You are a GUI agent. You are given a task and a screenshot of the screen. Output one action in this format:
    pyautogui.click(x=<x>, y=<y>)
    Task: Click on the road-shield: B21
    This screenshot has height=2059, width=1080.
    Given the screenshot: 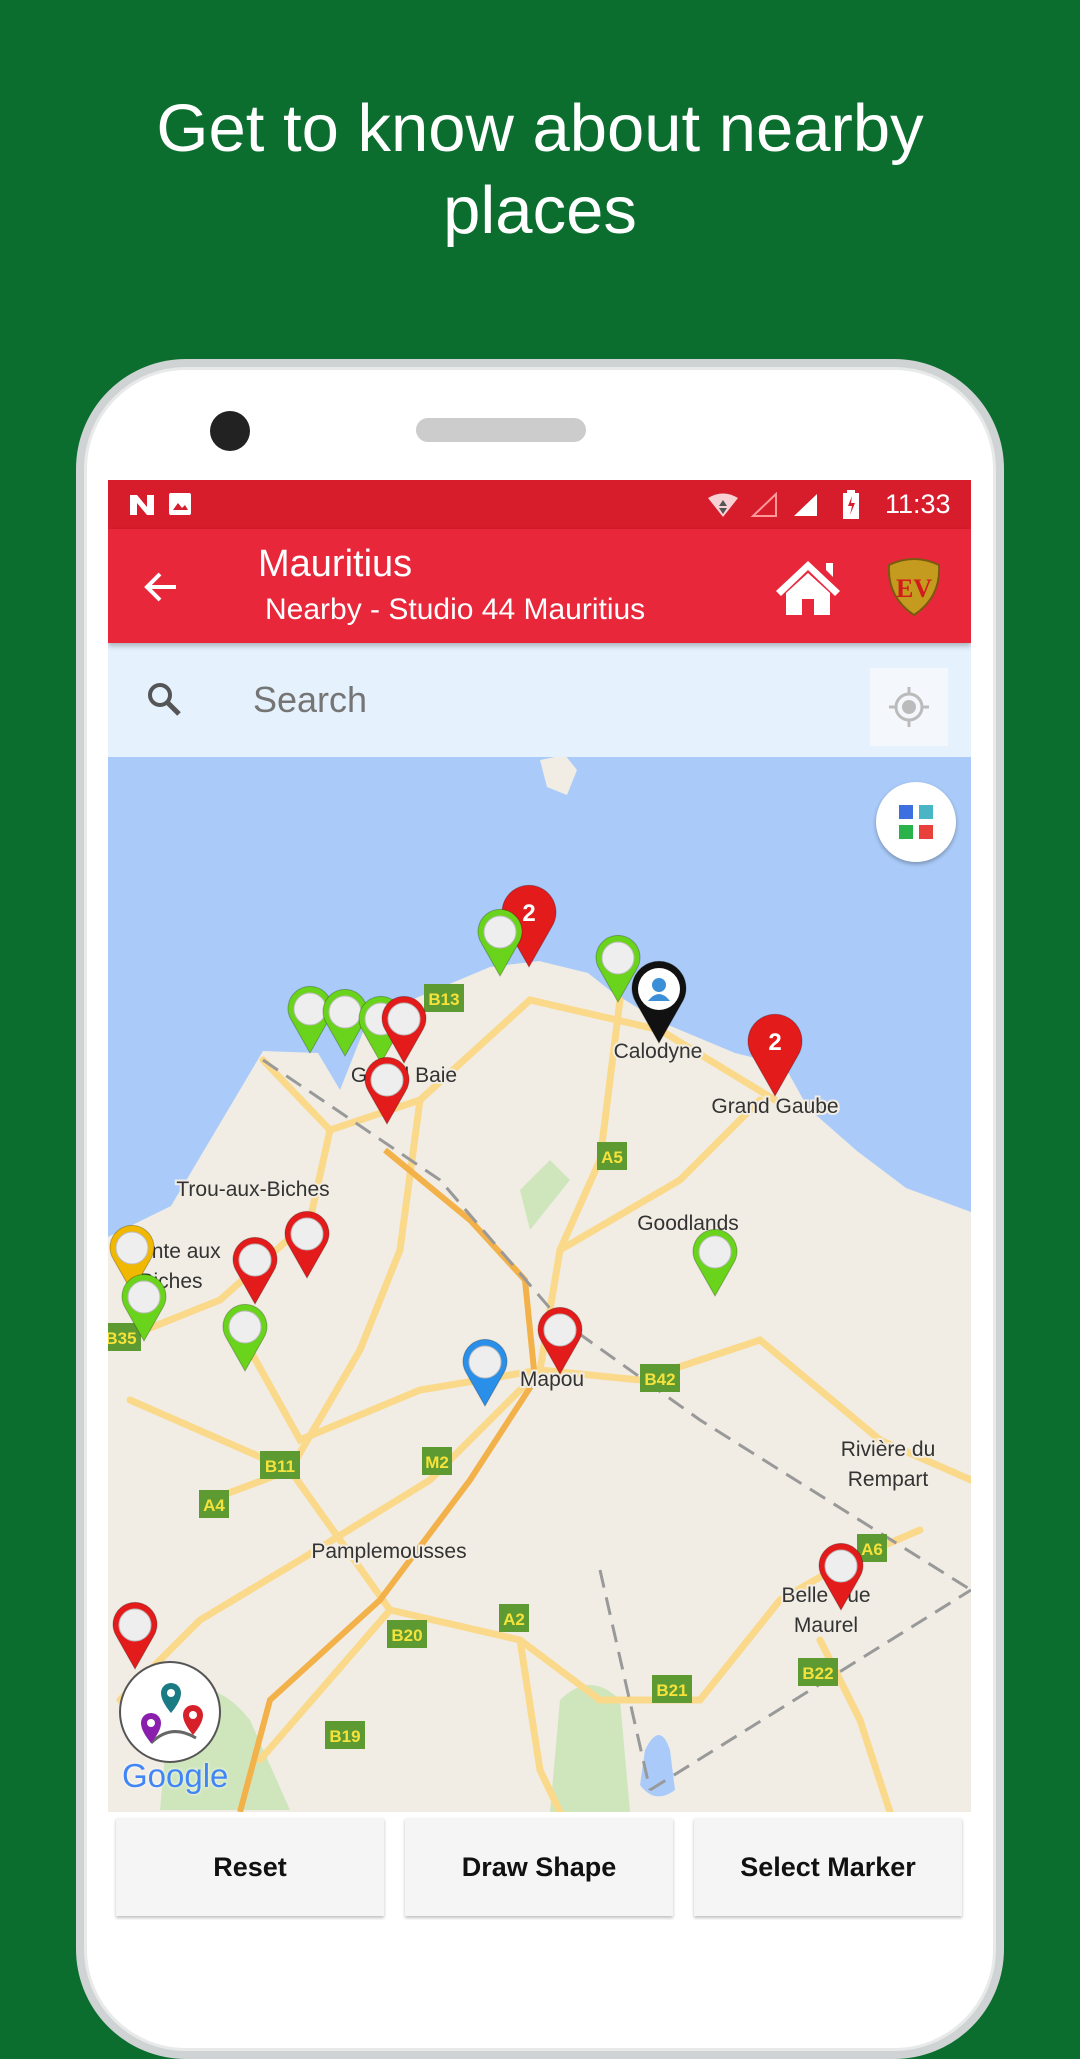 What is the action you would take?
    pyautogui.click(x=672, y=1689)
    